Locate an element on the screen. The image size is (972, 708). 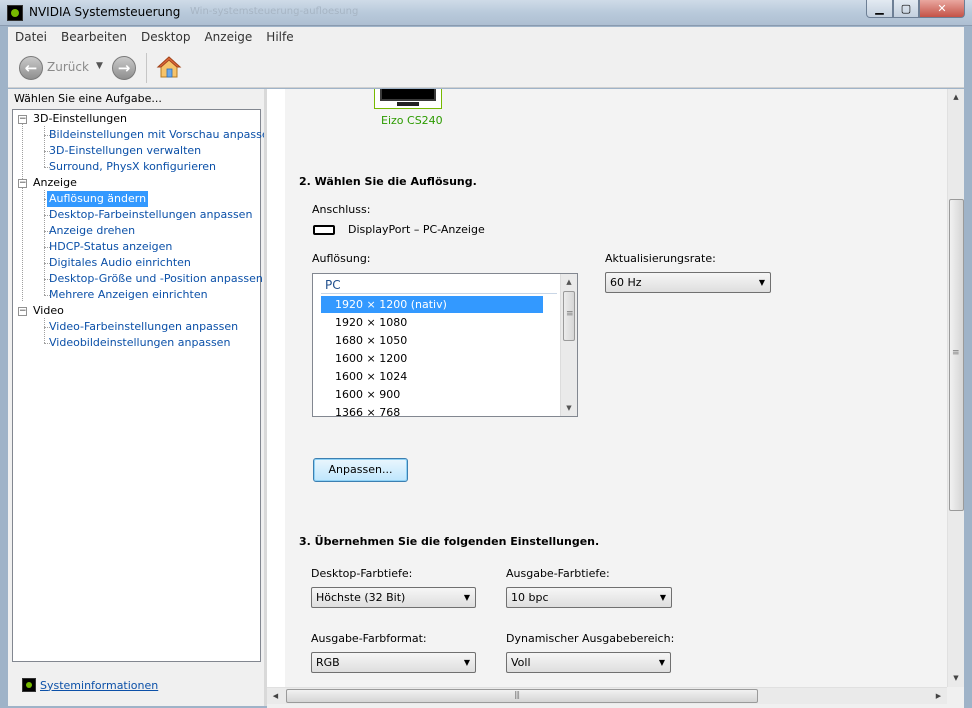
refresh-rate-label: Aktualisierungsrate: is located at coordinates (660, 258).